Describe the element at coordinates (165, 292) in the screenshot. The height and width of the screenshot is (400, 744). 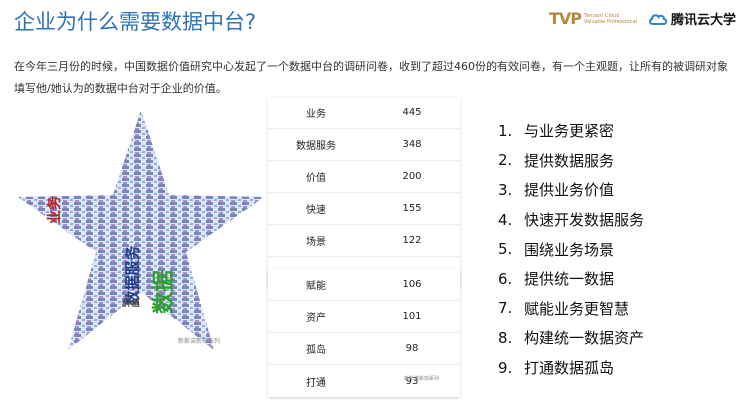
I see `cloud-word-data: 数据` at that location.